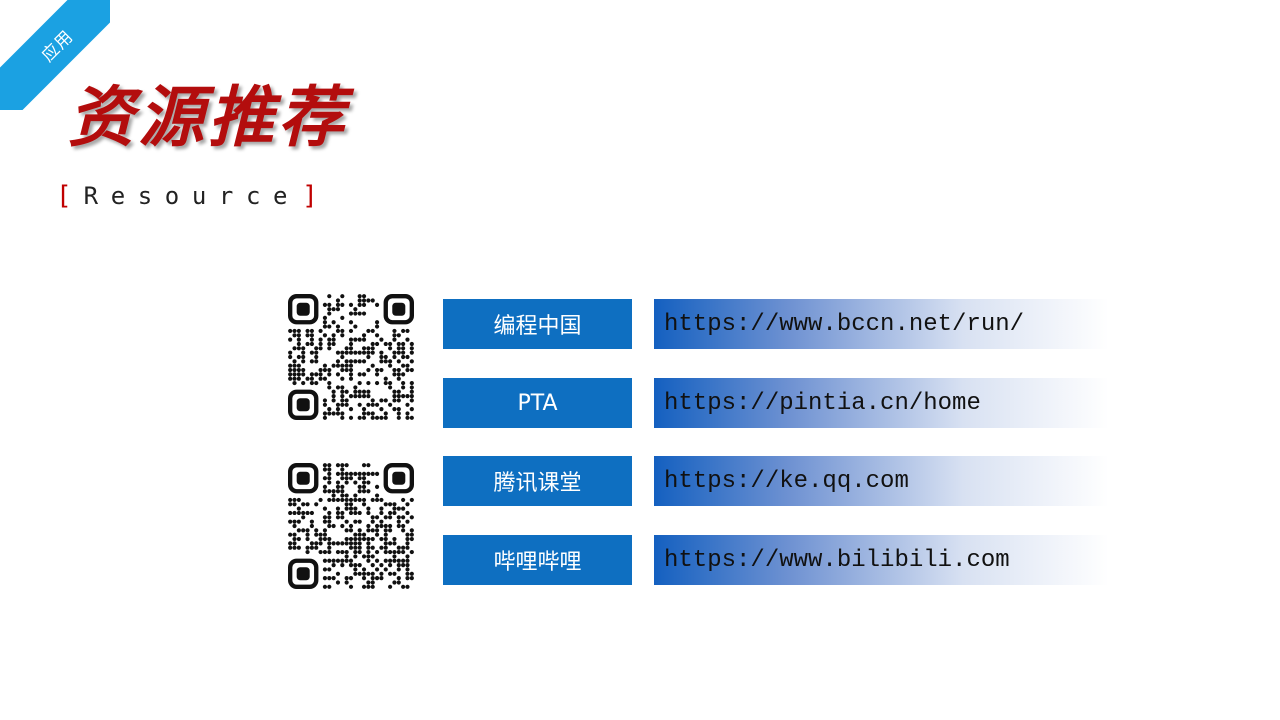  What do you see at coordinates (192, 196) in the screenshot?
I see `subtitle-word: Resource` at bounding box center [192, 196].